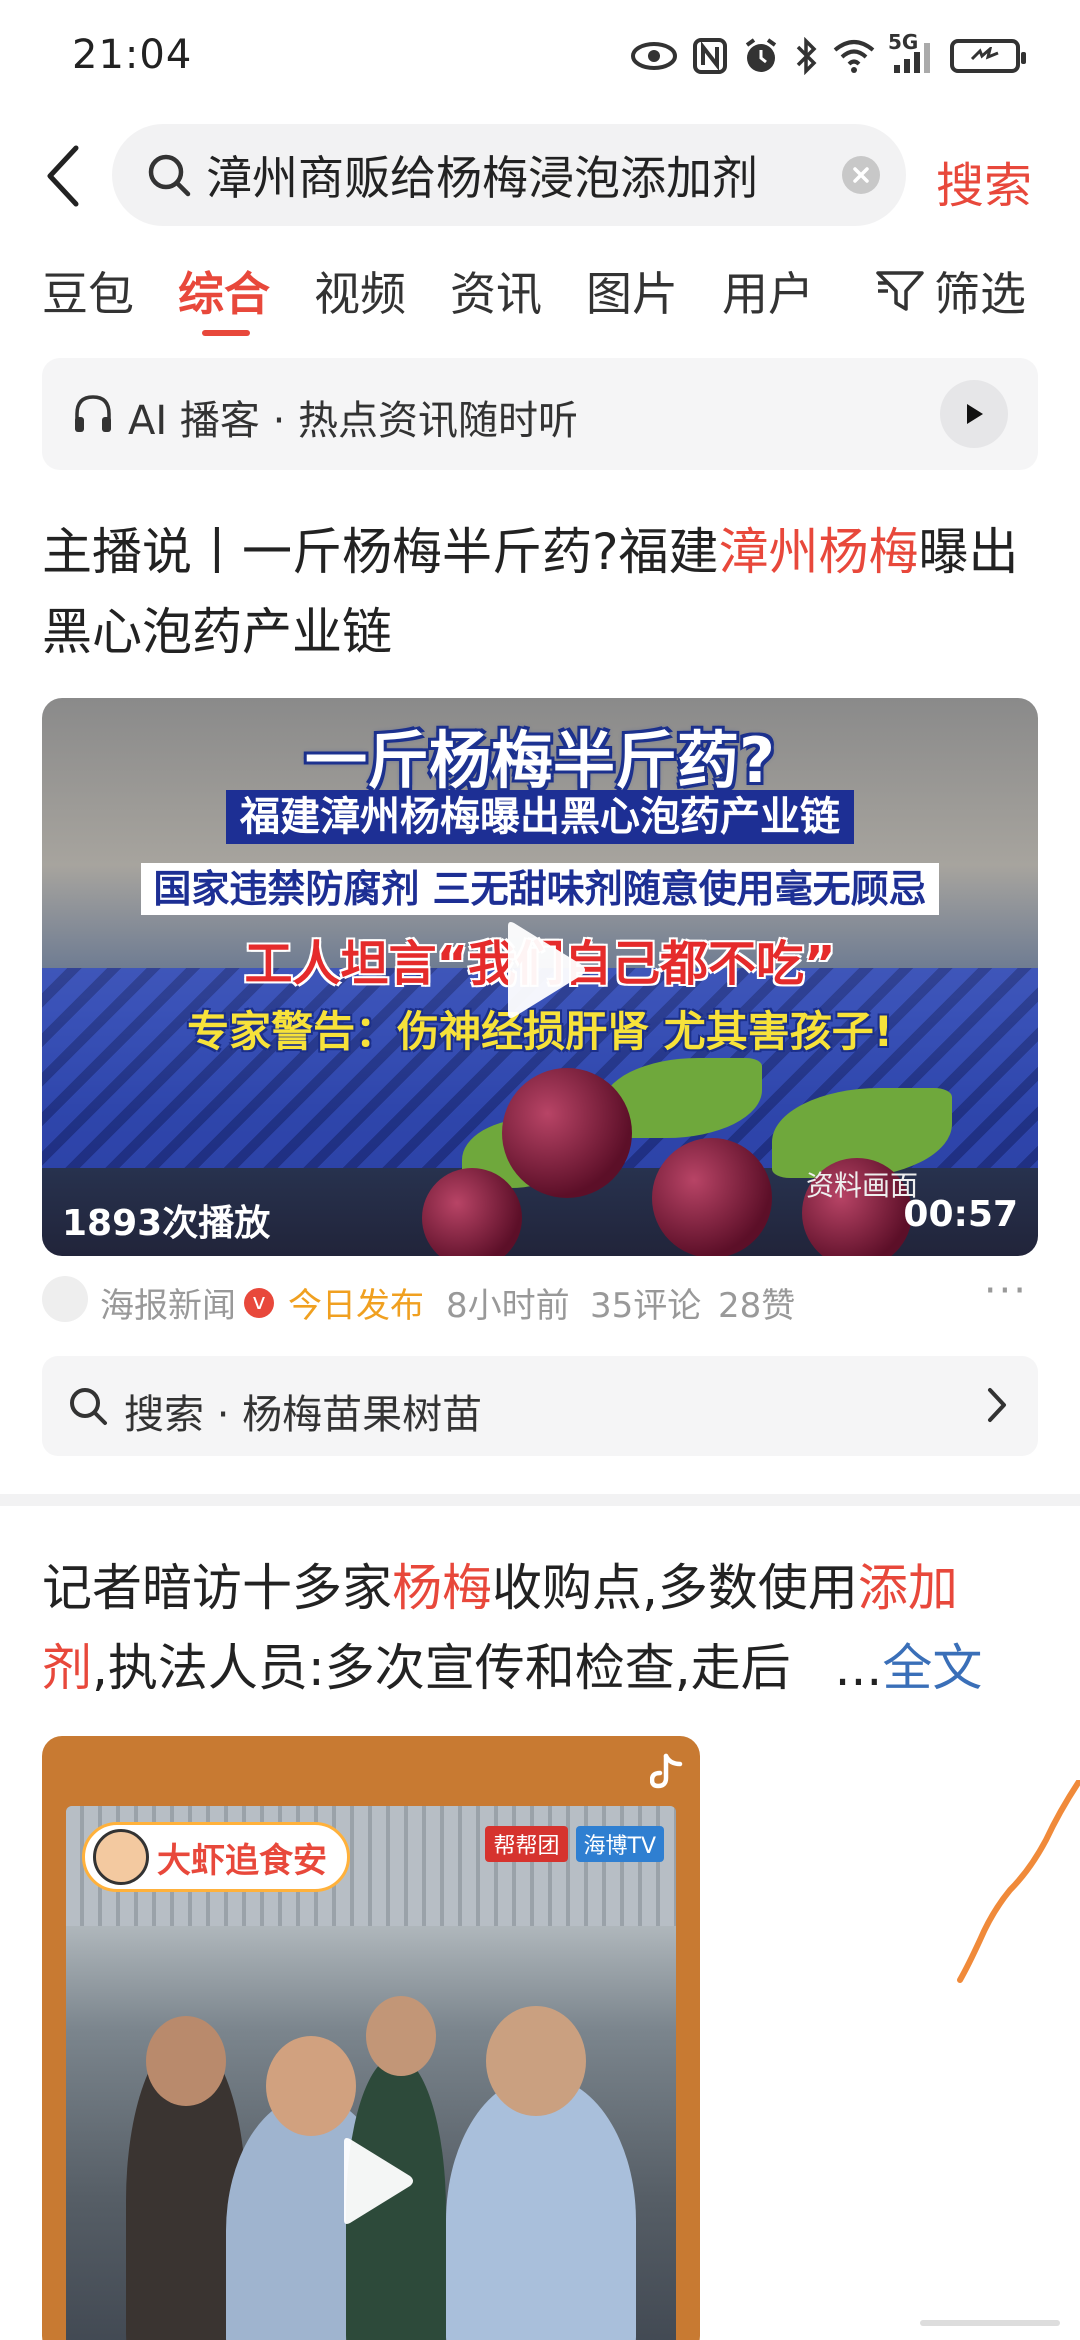 This screenshot has height=2340, width=1080. What do you see at coordinates (757, 1306) in the screenshot?
I see `like-count: 28赞` at bounding box center [757, 1306].